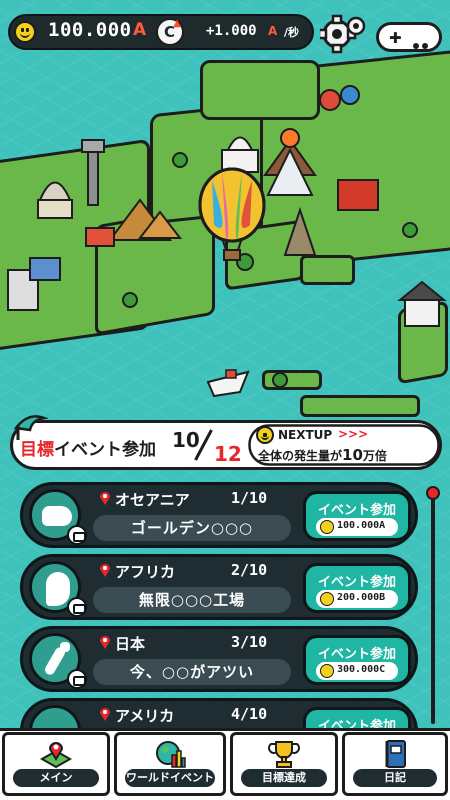  I want to click on event-cost: 200.000B, so click(357, 599).